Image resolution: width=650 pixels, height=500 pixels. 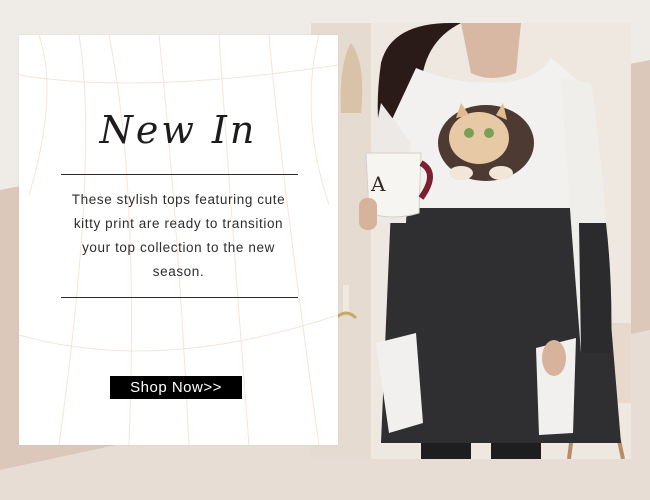 What do you see at coordinates (178, 130) in the screenshot?
I see `banner-title: New In` at bounding box center [178, 130].